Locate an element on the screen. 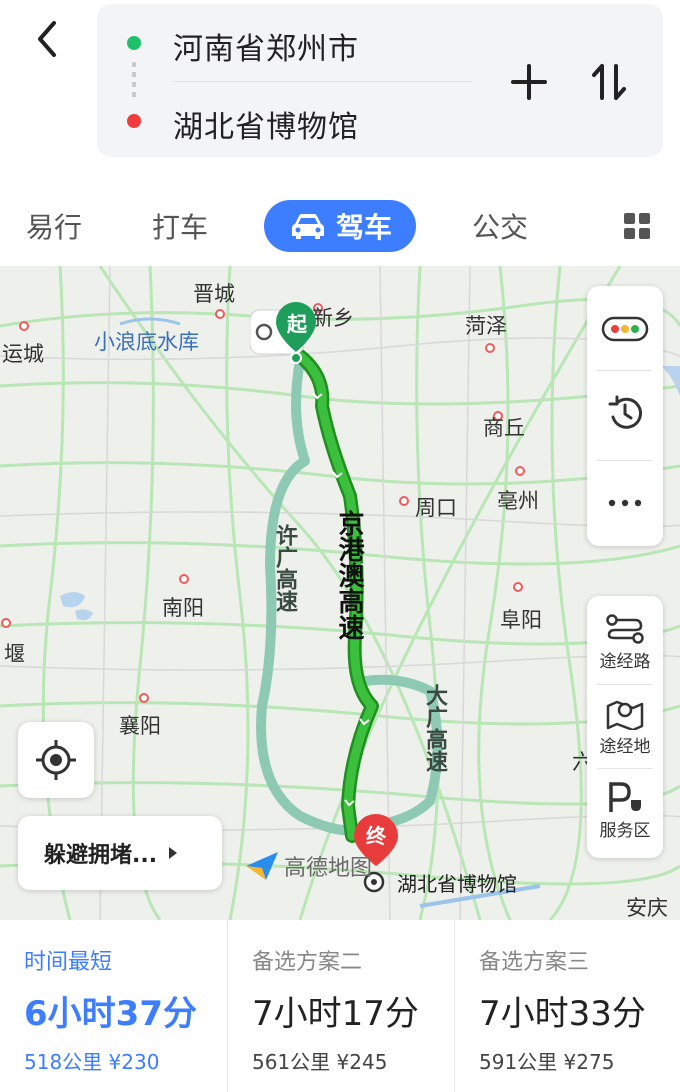 The height and width of the screenshot is (1092, 680). via-road-button: 途经路 is located at coordinates (625, 642).